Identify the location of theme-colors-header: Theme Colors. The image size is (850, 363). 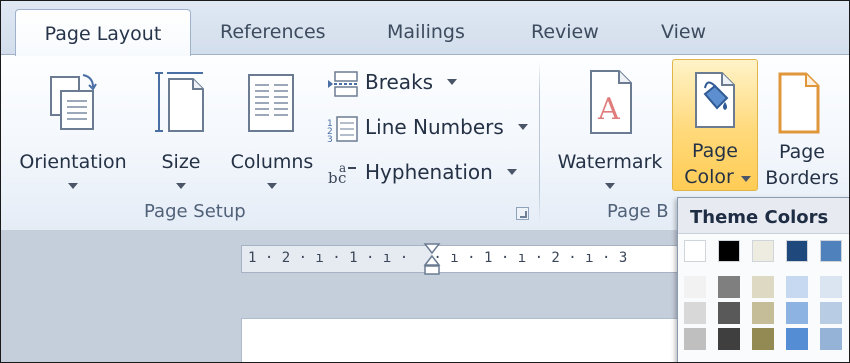
(763, 216).